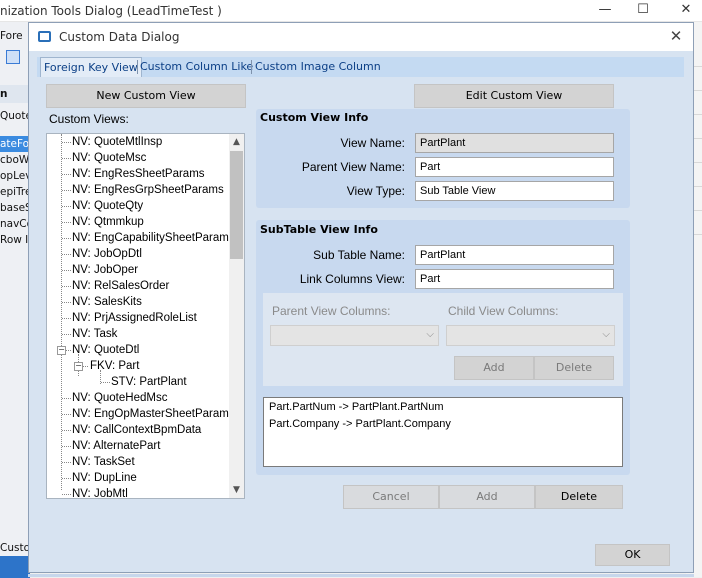 The width and height of the screenshot is (702, 578). Describe the element at coordinates (91, 67) in the screenshot. I see `tab-foreign-key-view: Foreign Key View` at that location.